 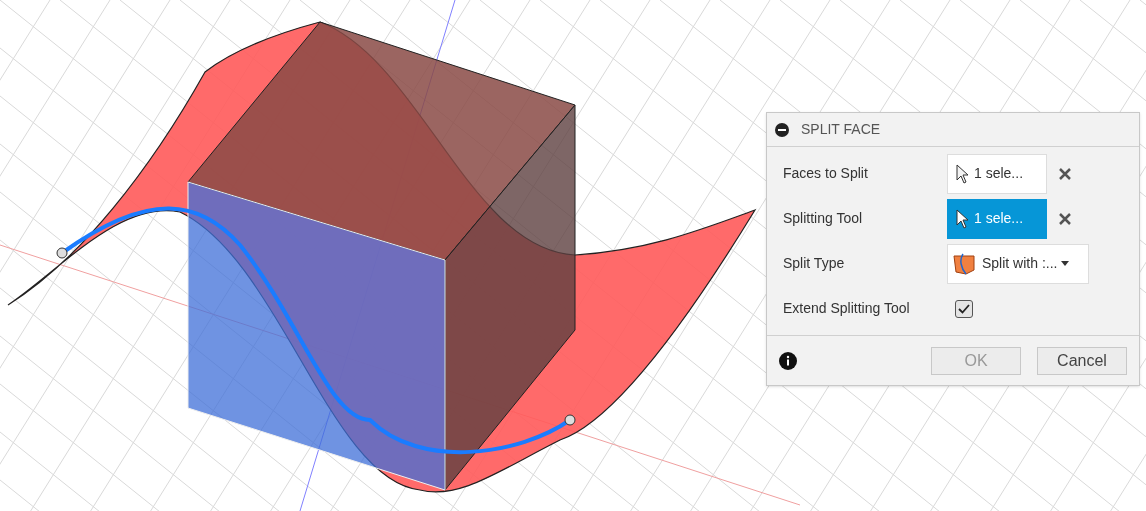 What do you see at coordinates (1082, 360) in the screenshot?
I see `dialog-button: Cancel` at bounding box center [1082, 360].